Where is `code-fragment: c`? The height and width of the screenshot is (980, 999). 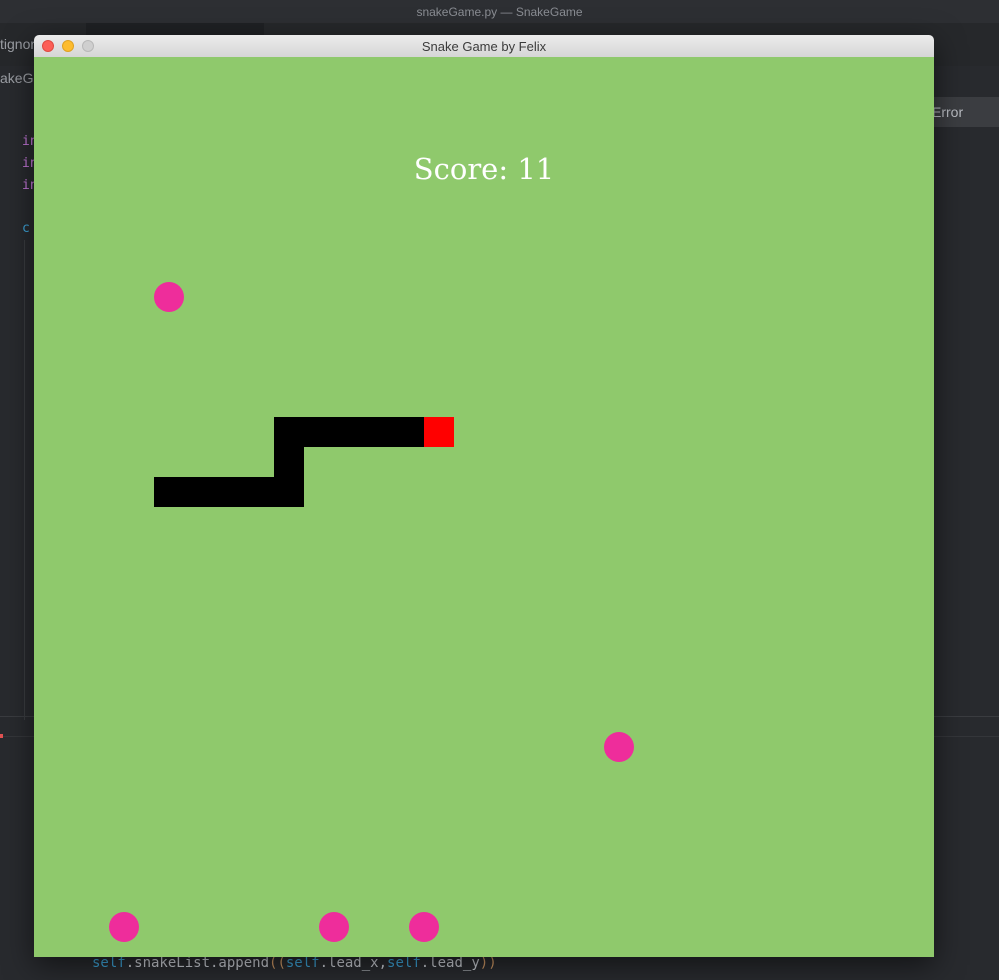 code-fragment: c is located at coordinates (26, 228).